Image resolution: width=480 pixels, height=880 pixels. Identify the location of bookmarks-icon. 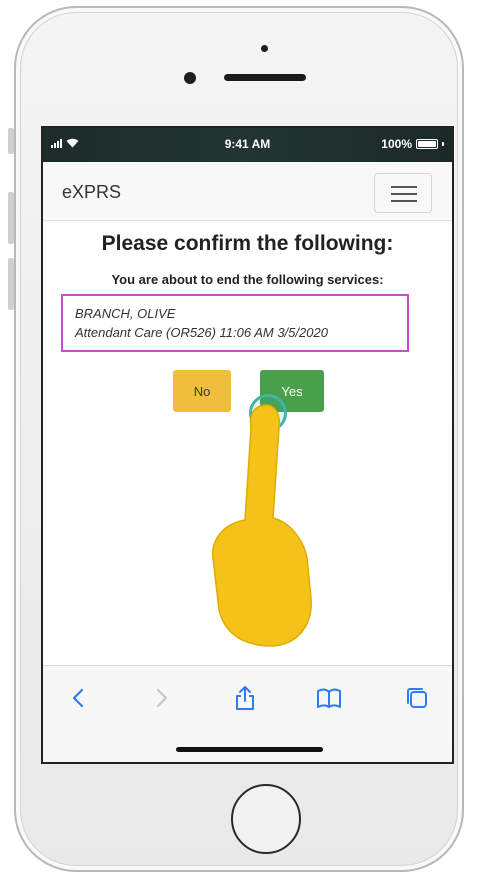
(329, 698).